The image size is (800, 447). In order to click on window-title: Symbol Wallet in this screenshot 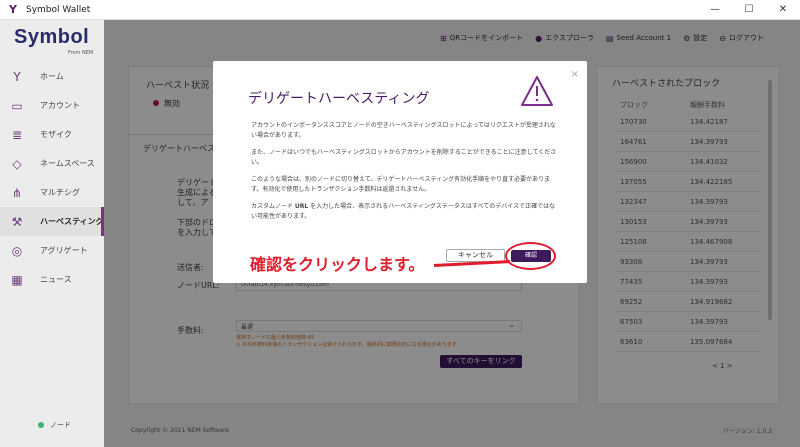, I will do `click(58, 9)`.